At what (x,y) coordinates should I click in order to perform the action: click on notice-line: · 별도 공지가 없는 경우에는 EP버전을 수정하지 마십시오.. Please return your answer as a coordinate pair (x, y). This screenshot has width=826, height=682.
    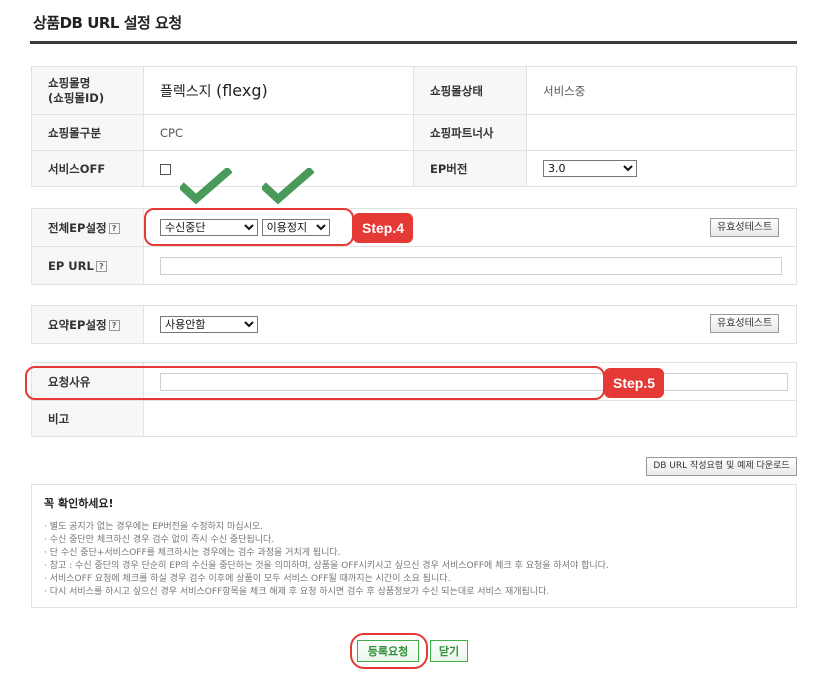
    Looking at the image, I should click on (154, 527).